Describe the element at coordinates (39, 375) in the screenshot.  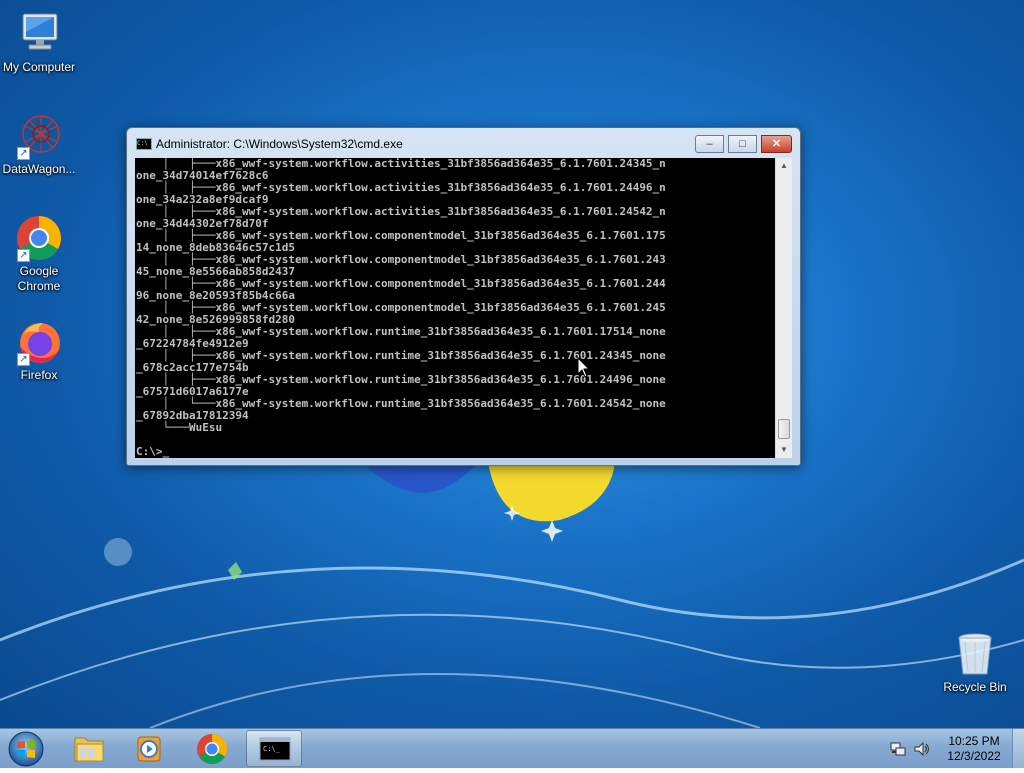
I see `desktop-icon-label: Firefox` at that location.